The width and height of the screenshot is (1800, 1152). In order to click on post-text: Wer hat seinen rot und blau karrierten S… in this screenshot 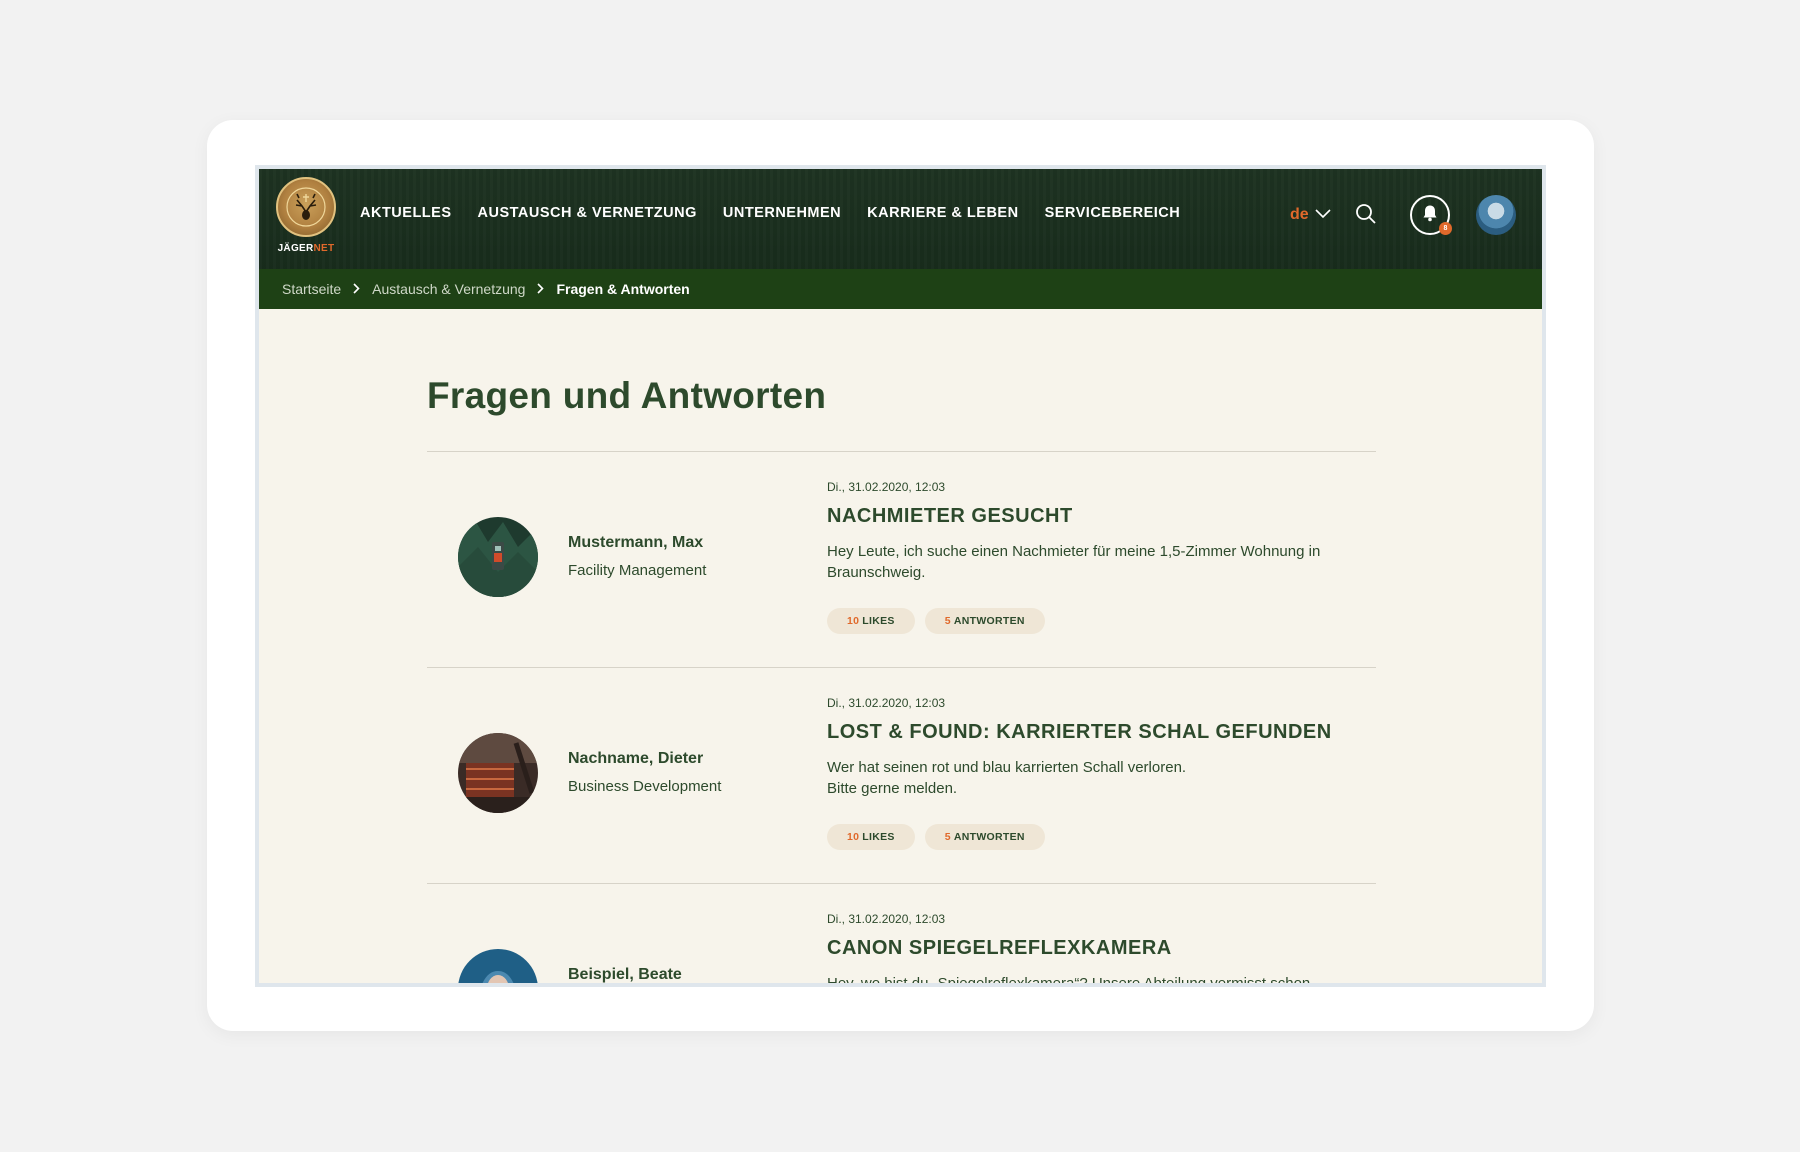, I will do `click(1097, 778)`.